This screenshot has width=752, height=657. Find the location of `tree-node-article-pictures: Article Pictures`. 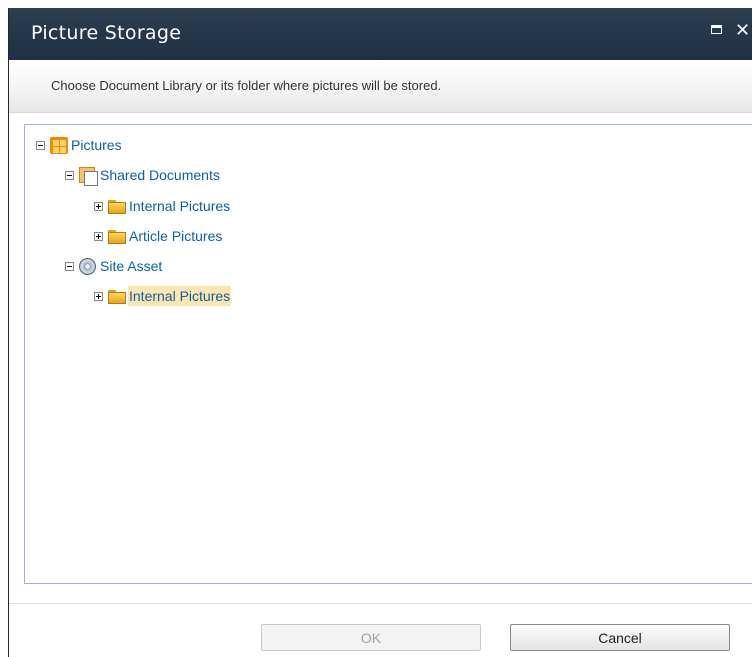

tree-node-article-pictures: Article Pictures is located at coordinates (158, 236).